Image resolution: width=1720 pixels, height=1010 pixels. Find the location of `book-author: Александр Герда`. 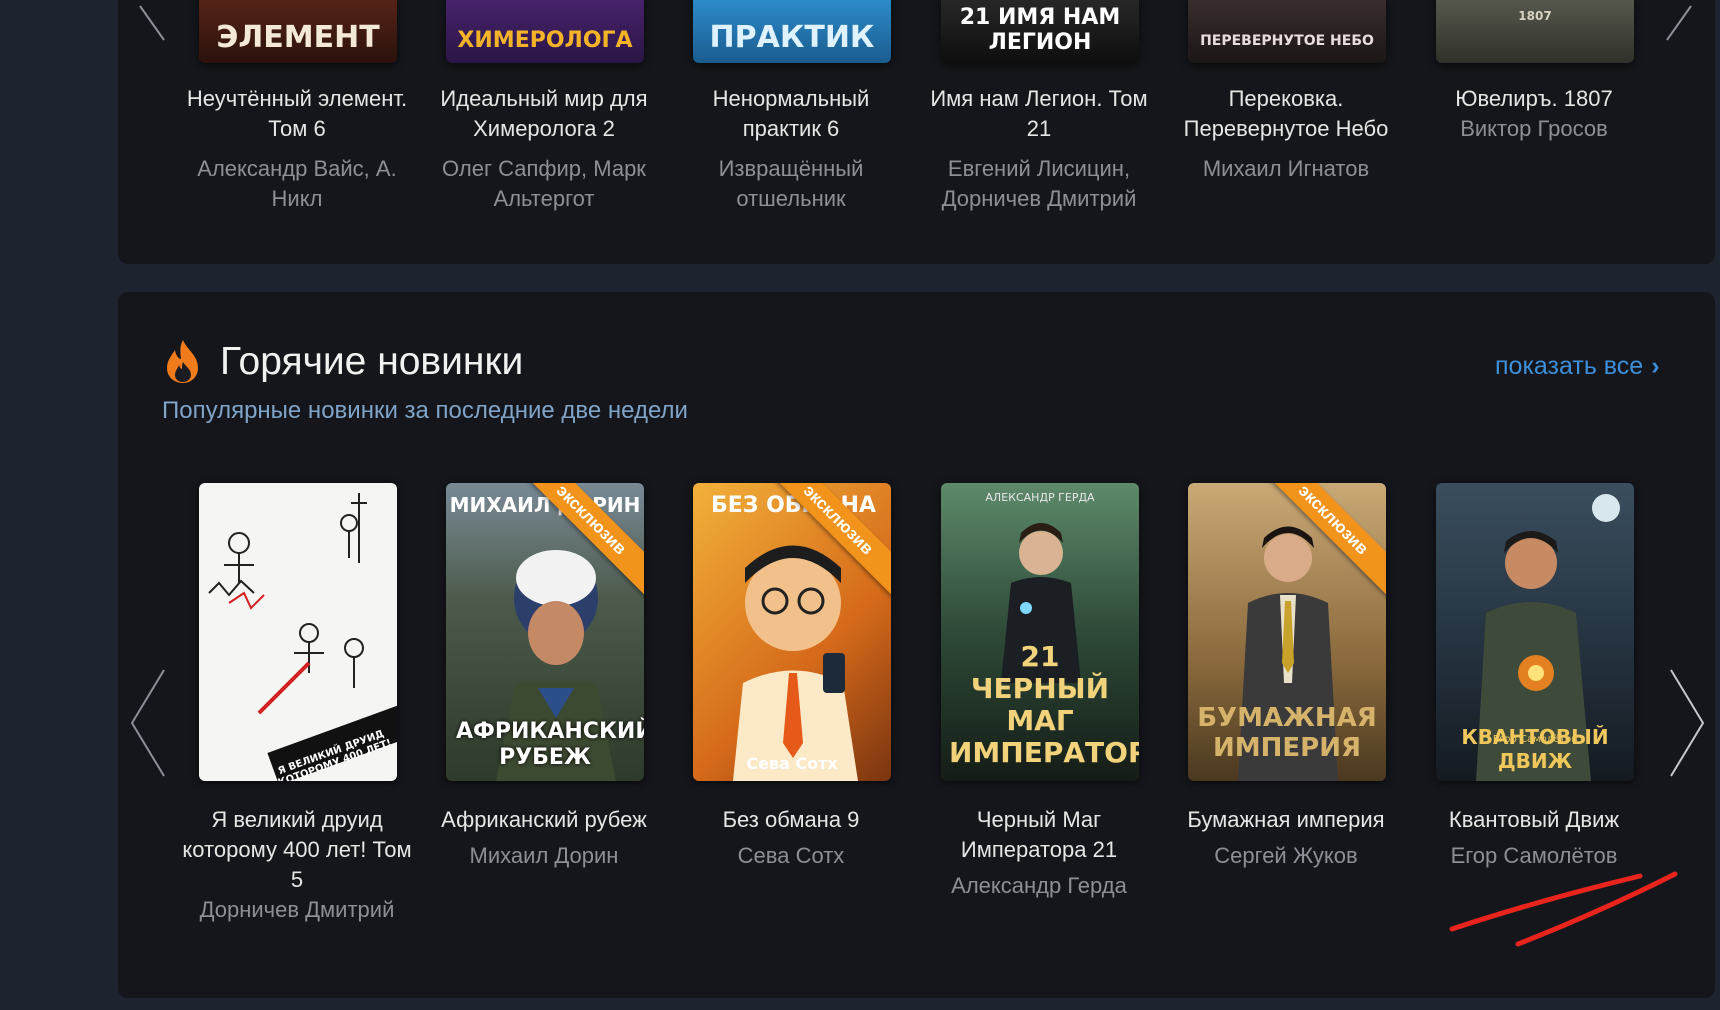

book-author: Александр Герда is located at coordinates (1039, 886).